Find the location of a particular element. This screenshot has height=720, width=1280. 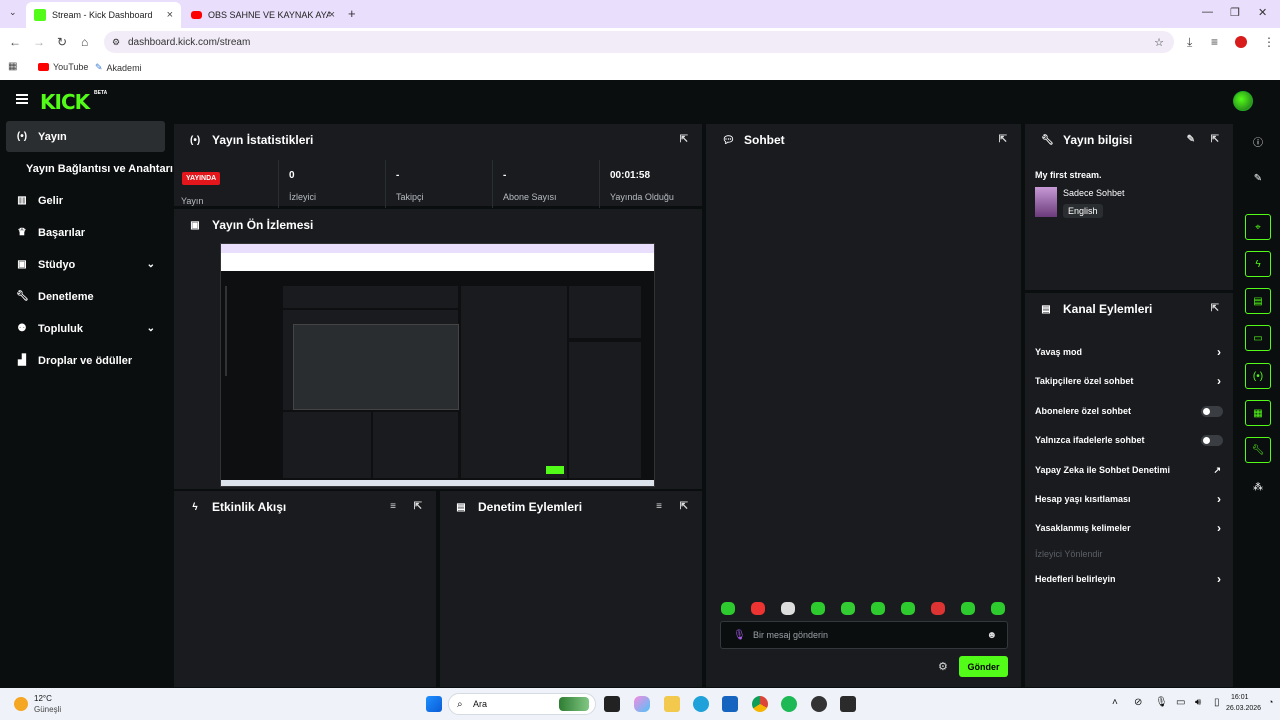

apps-grid-icon: ▦ is located at coordinates (12, 66).